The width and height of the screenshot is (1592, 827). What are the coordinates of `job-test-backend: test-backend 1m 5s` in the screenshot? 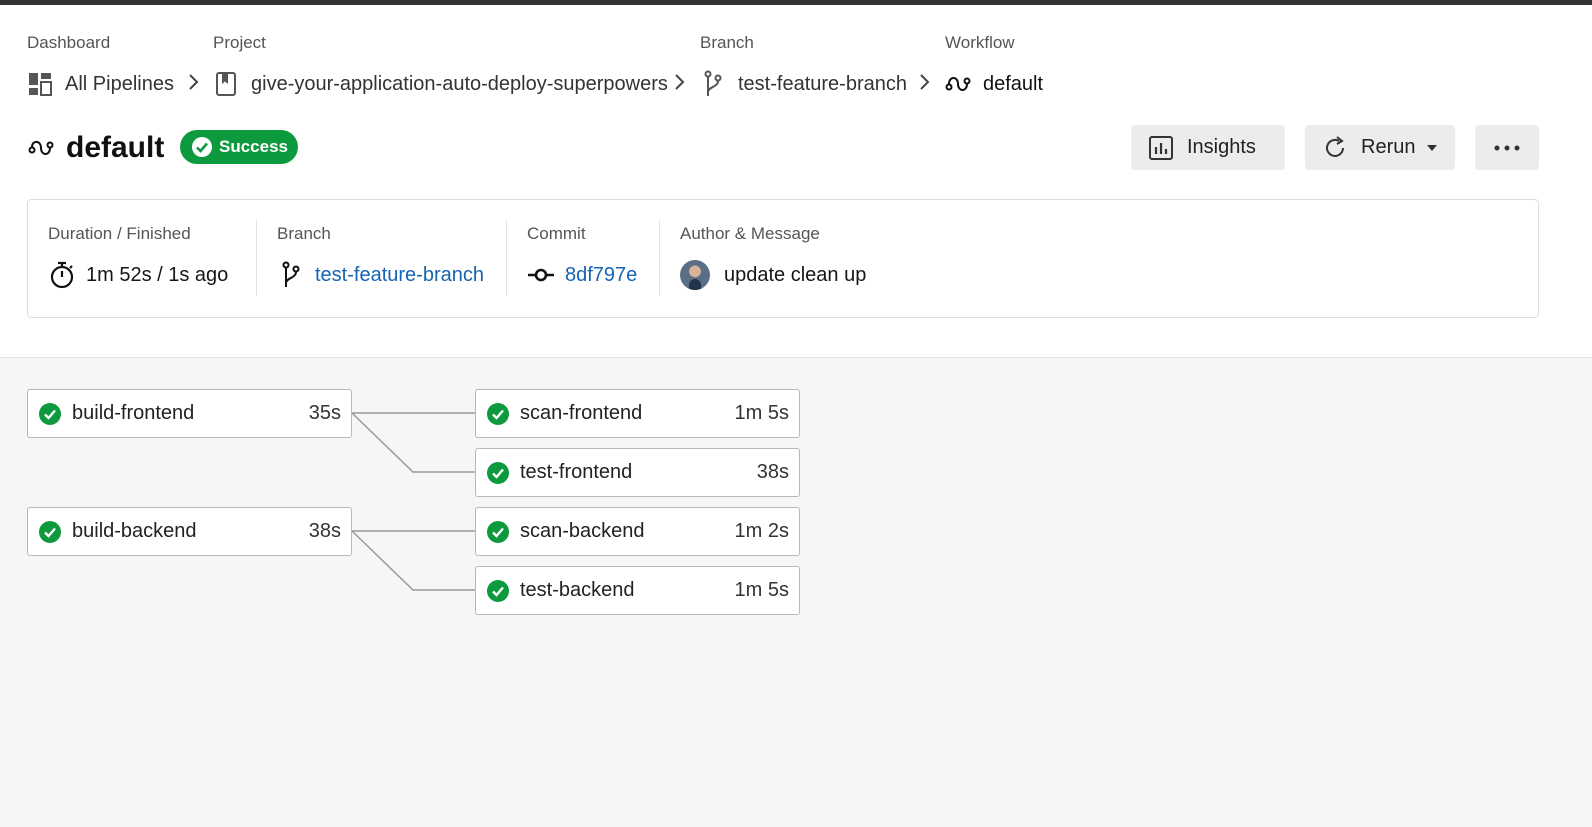 It's located at (637, 590).